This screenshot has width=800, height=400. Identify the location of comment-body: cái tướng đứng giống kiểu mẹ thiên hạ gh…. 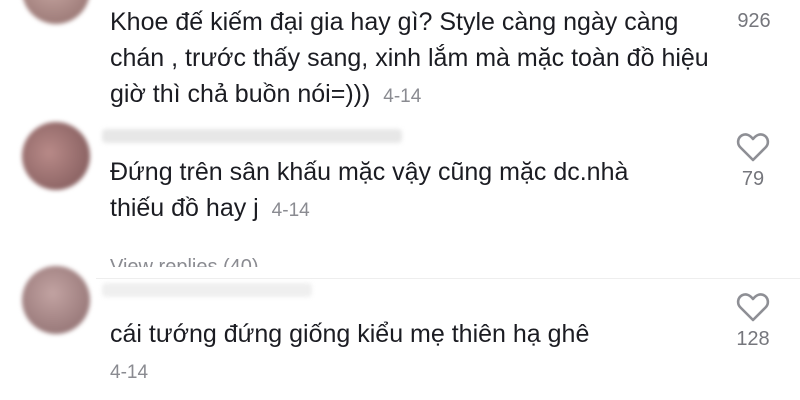
(350, 334).